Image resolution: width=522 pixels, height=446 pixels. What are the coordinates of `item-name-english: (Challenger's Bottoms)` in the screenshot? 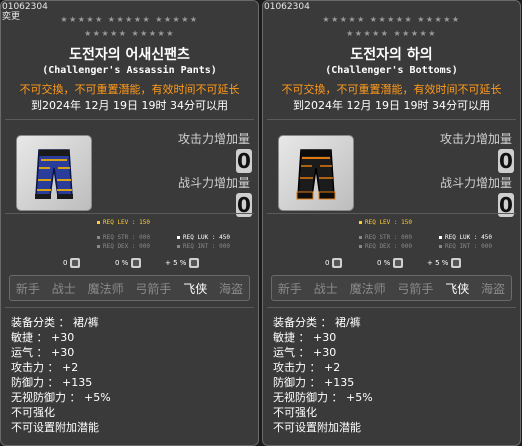 It's located at (391, 70).